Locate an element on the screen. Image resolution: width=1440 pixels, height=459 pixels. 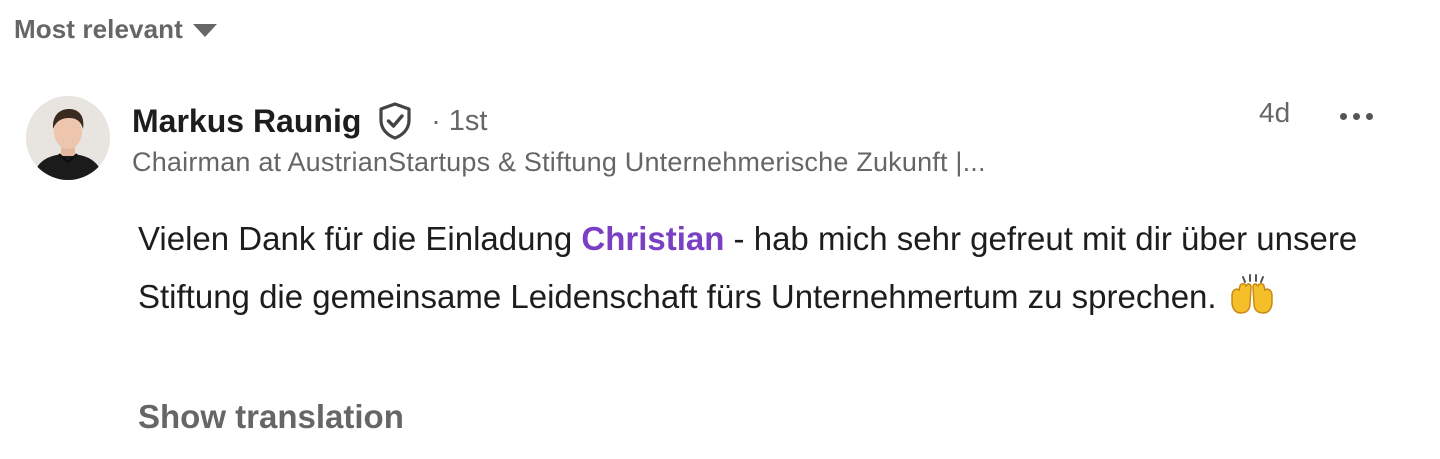
sort-dropdown: Most relevant is located at coordinates (115, 29).